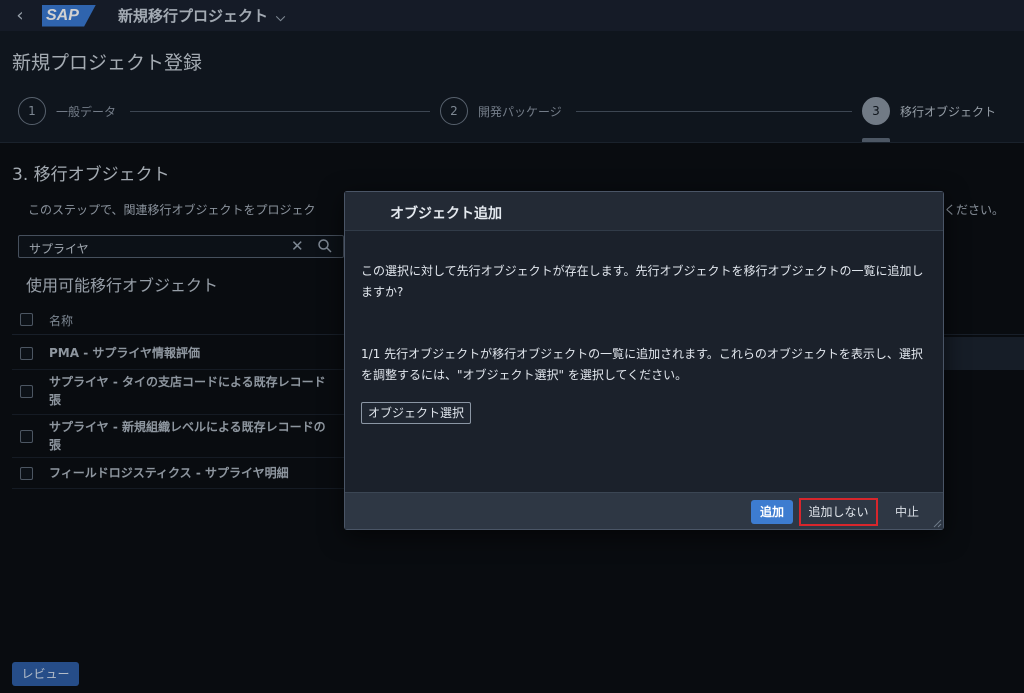 The width and height of the screenshot is (1024, 693). I want to click on select-objects-button: オブジェクト選択, so click(416, 413).